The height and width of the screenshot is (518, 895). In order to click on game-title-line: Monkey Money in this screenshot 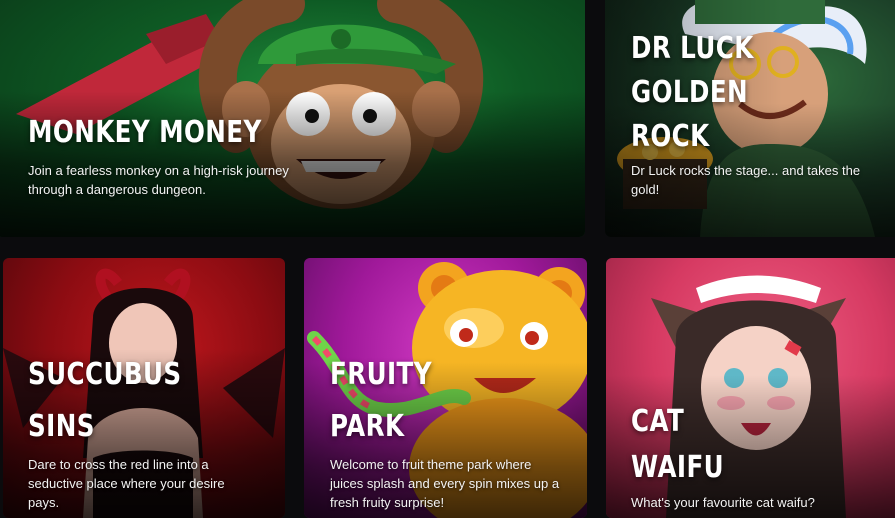, I will do `click(145, 132)`.